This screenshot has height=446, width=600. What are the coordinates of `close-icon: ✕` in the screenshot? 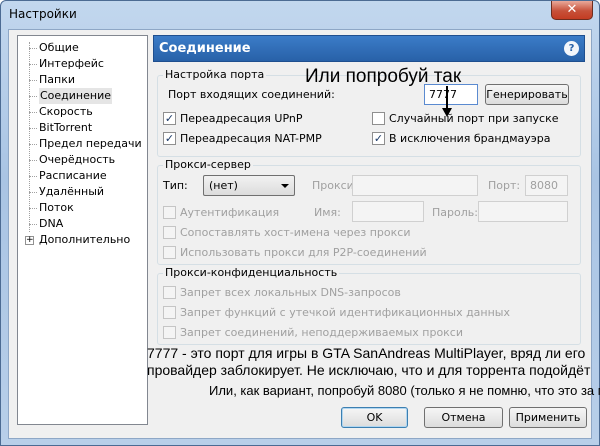 It's located at (572, 9).